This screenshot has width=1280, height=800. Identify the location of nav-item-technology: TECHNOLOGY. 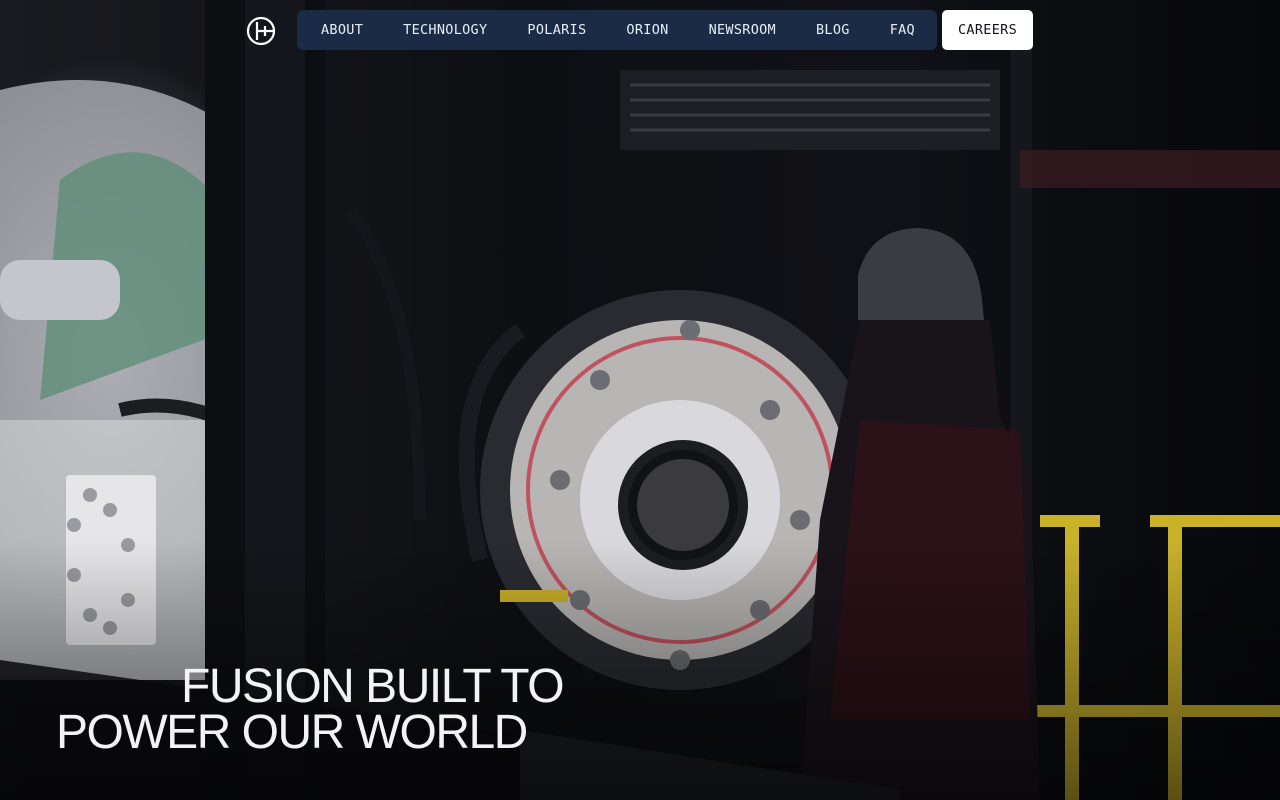
(445, 30).